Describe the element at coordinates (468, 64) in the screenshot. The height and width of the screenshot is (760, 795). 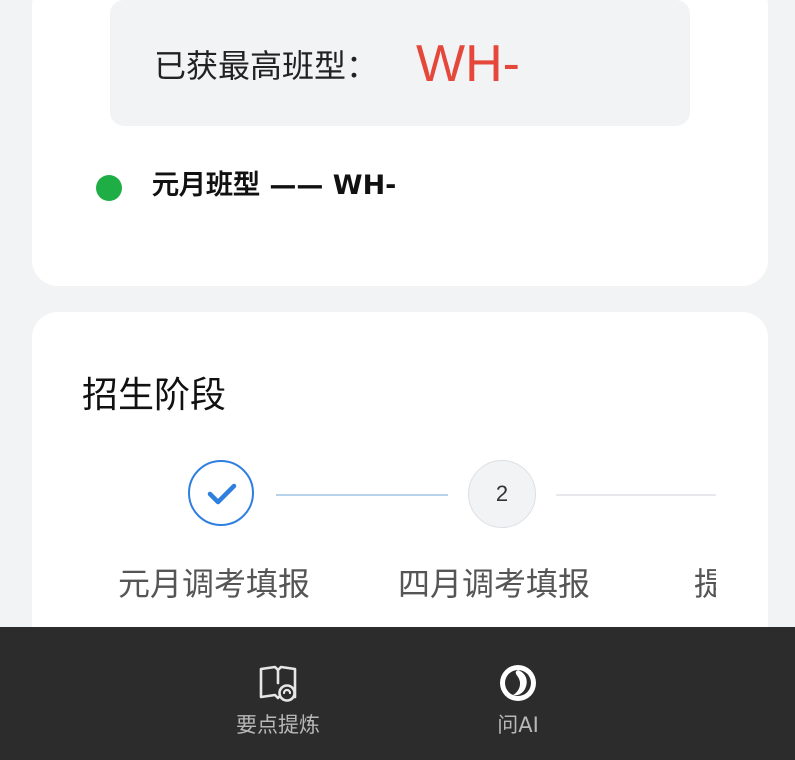
I see `highest-class-value: WH-` at that location.